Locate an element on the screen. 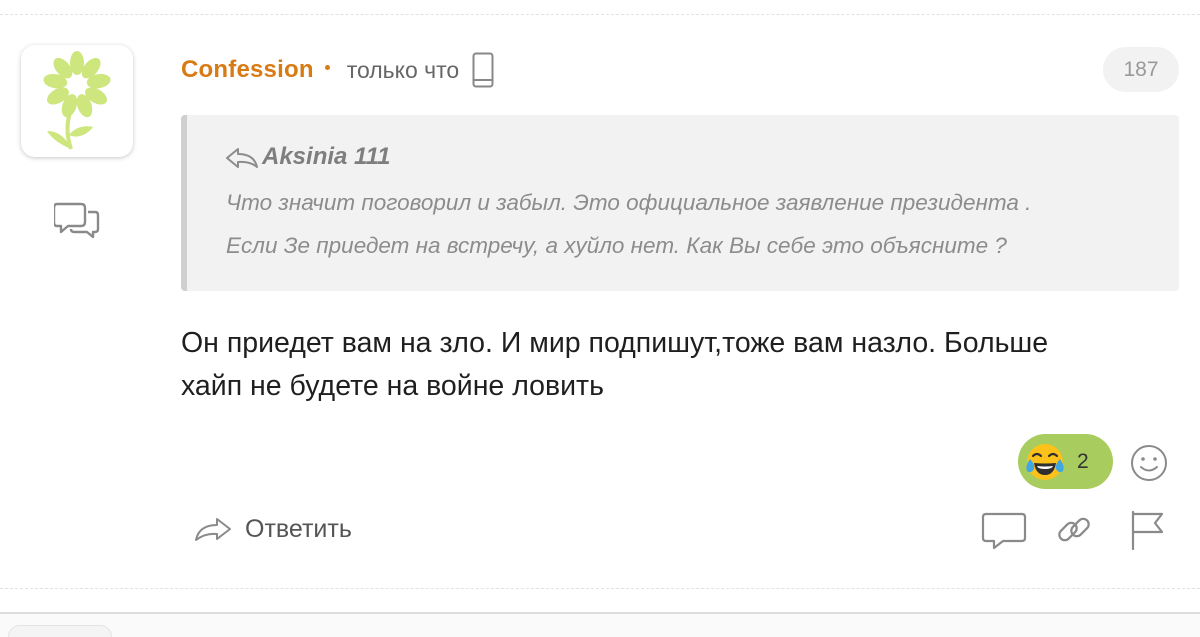 This screenshot has width=1200, height=637. reply-button: Ответить is located at coordinates (272, 529).